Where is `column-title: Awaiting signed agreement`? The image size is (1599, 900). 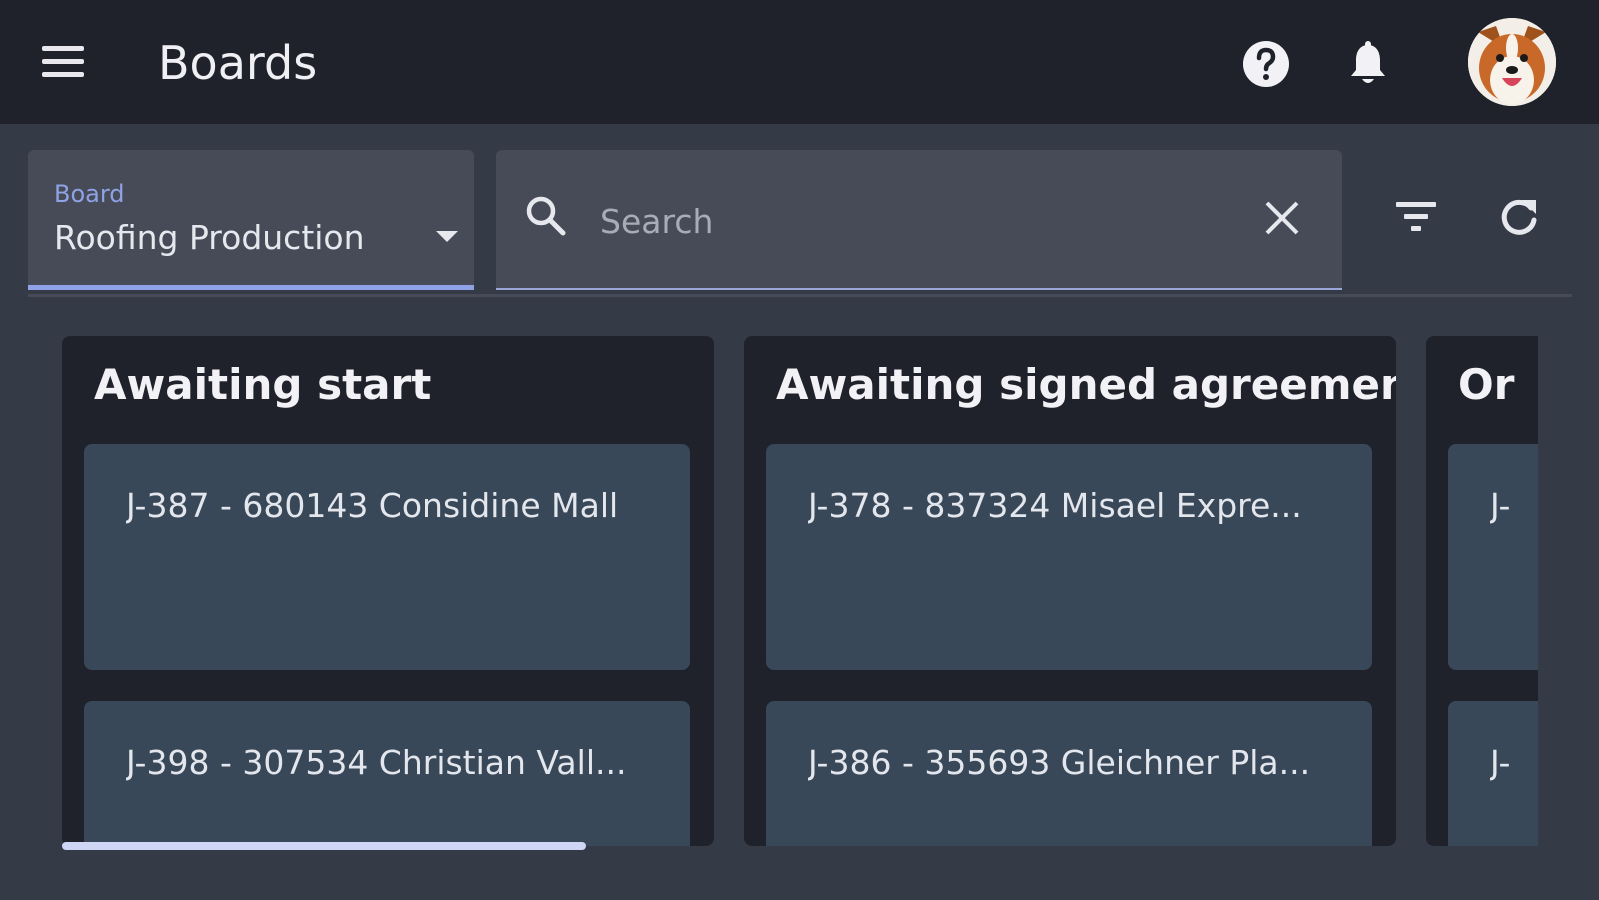
column-title: Awaiting signed agreement is located at coordinates (1086, 384).